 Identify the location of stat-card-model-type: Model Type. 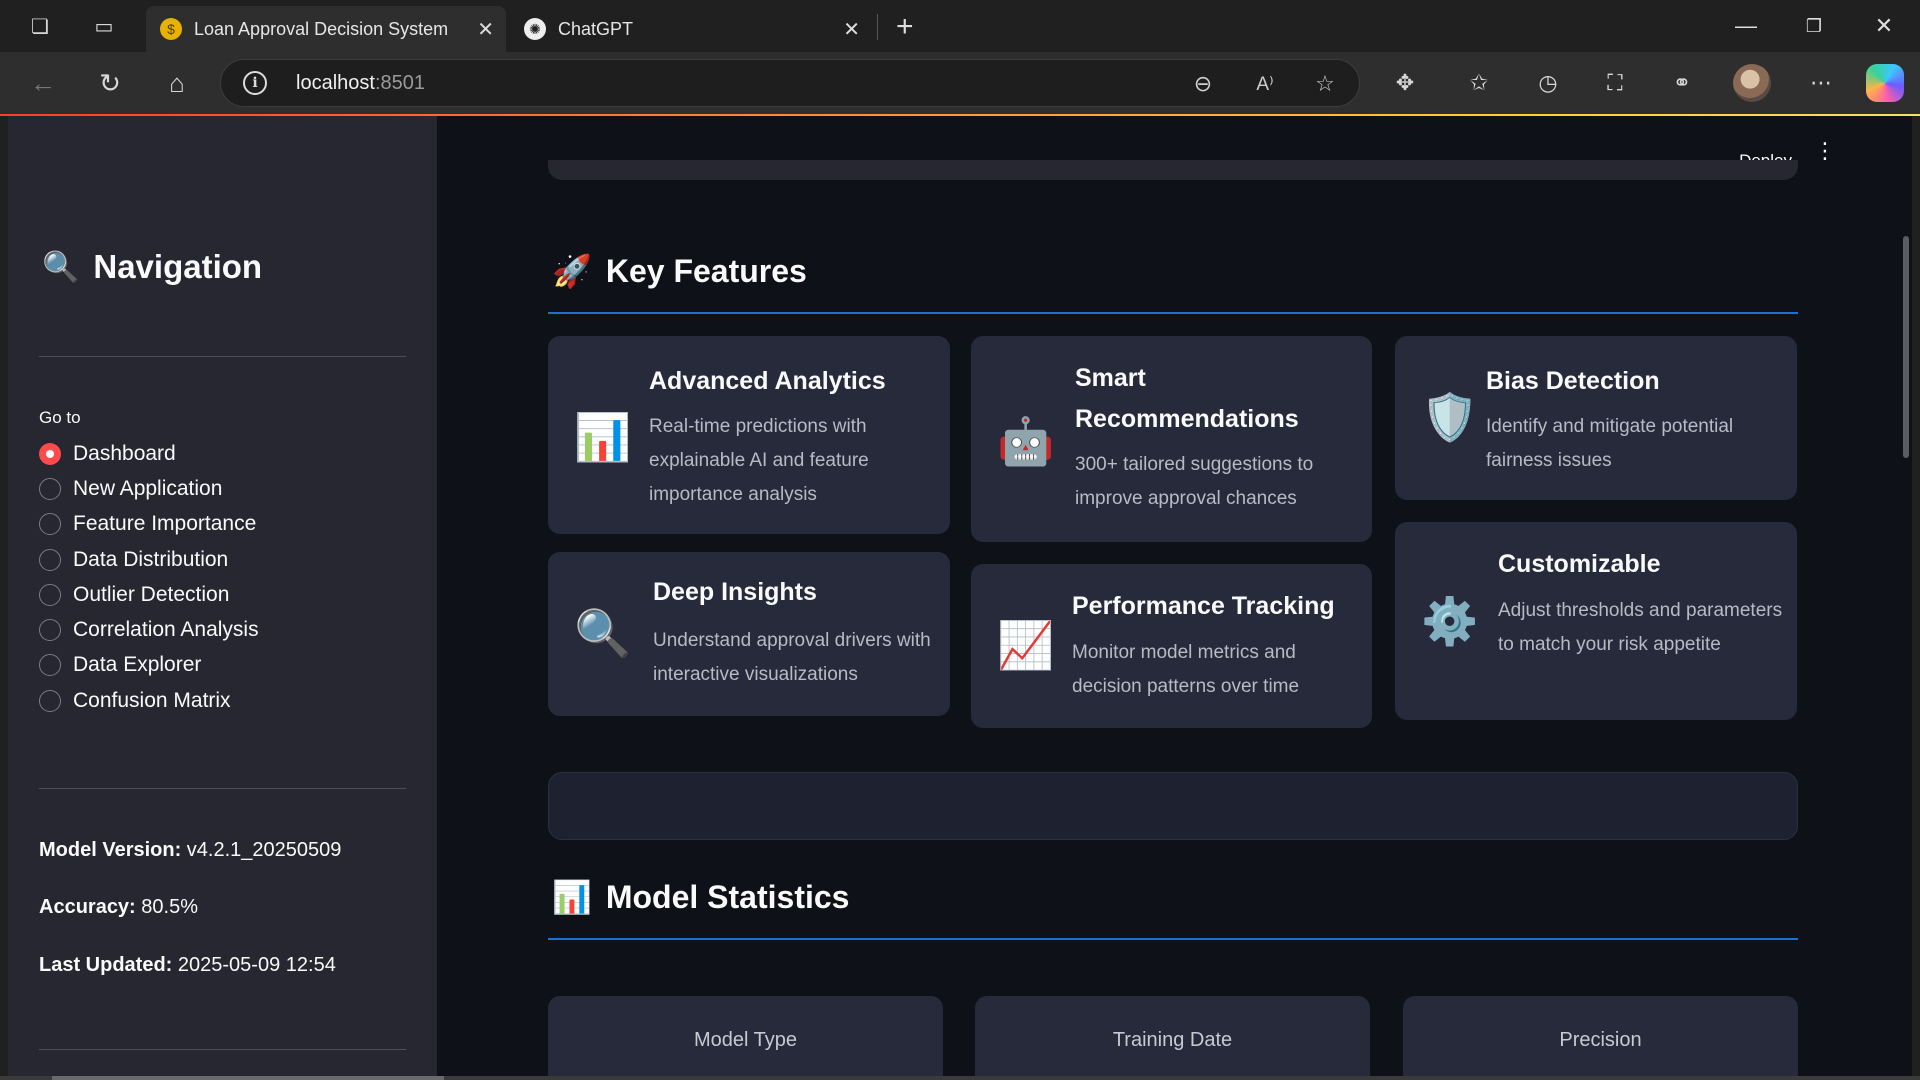
(745, 1036).